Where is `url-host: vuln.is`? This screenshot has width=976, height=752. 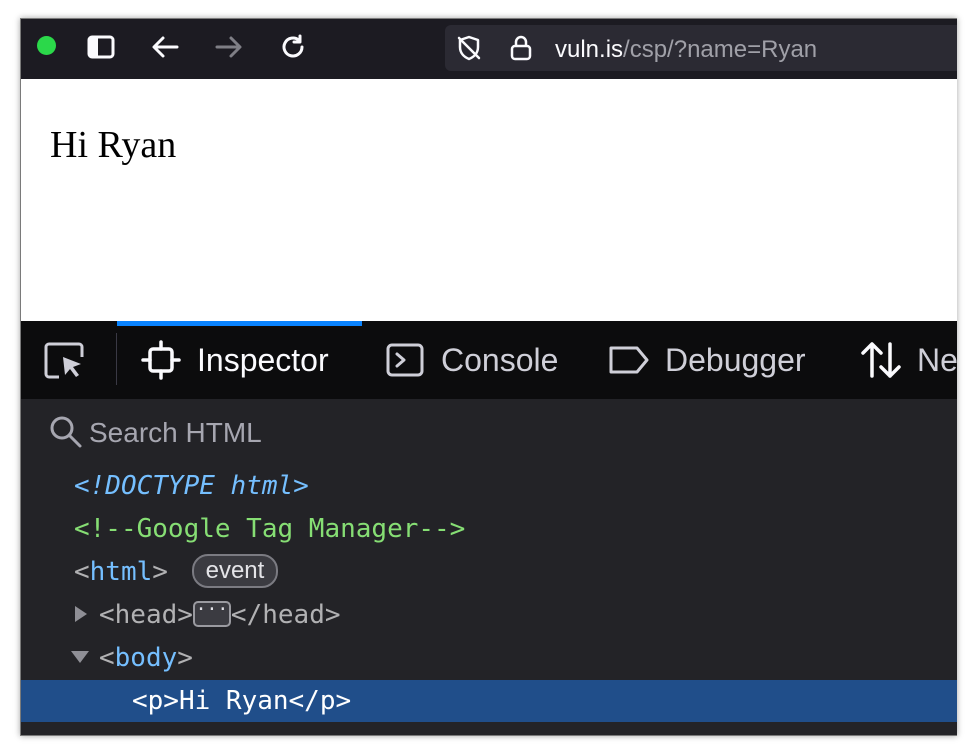 url-host: vuln.is is located at coordinates (589, 49).